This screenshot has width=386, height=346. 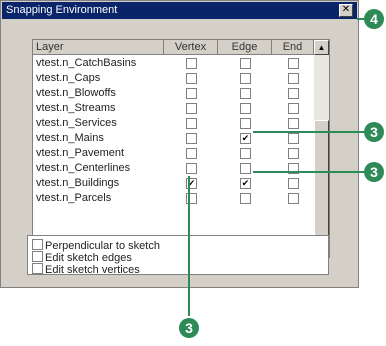 I want to click on callout-badge: 4, so click(x=374, y=19).